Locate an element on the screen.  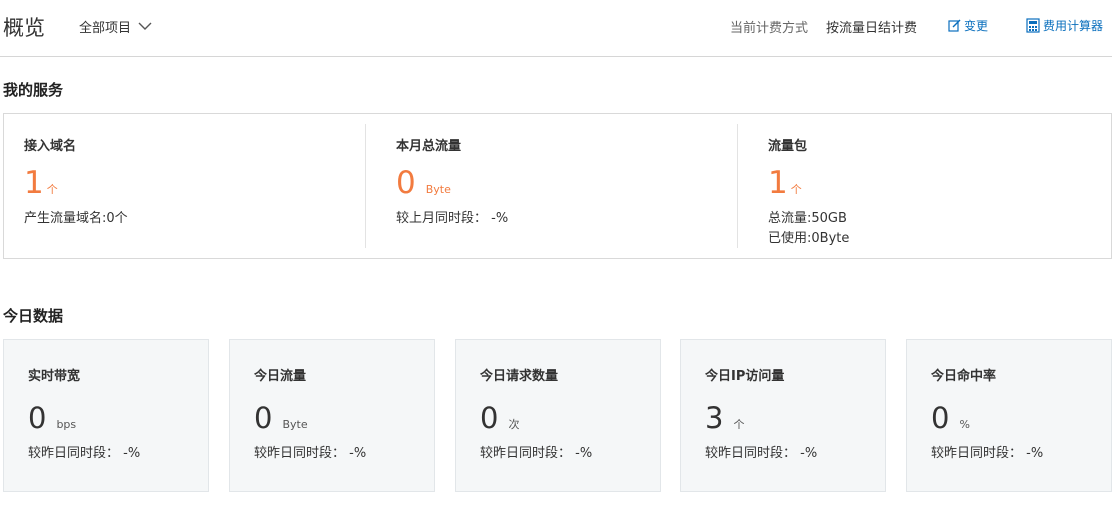
edit-icon is located at coordinates (954, 25).